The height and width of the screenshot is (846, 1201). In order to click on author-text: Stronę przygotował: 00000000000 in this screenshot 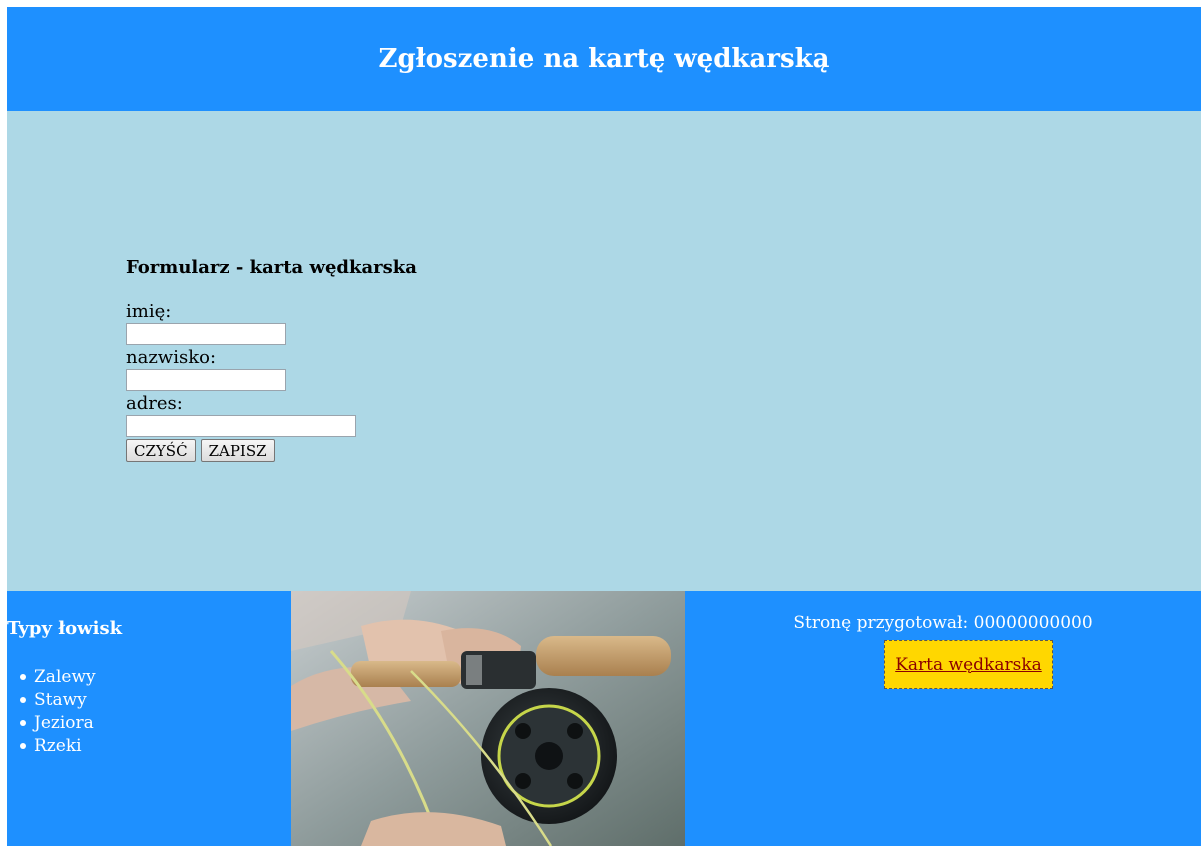, I will do `click(943, 623)`.